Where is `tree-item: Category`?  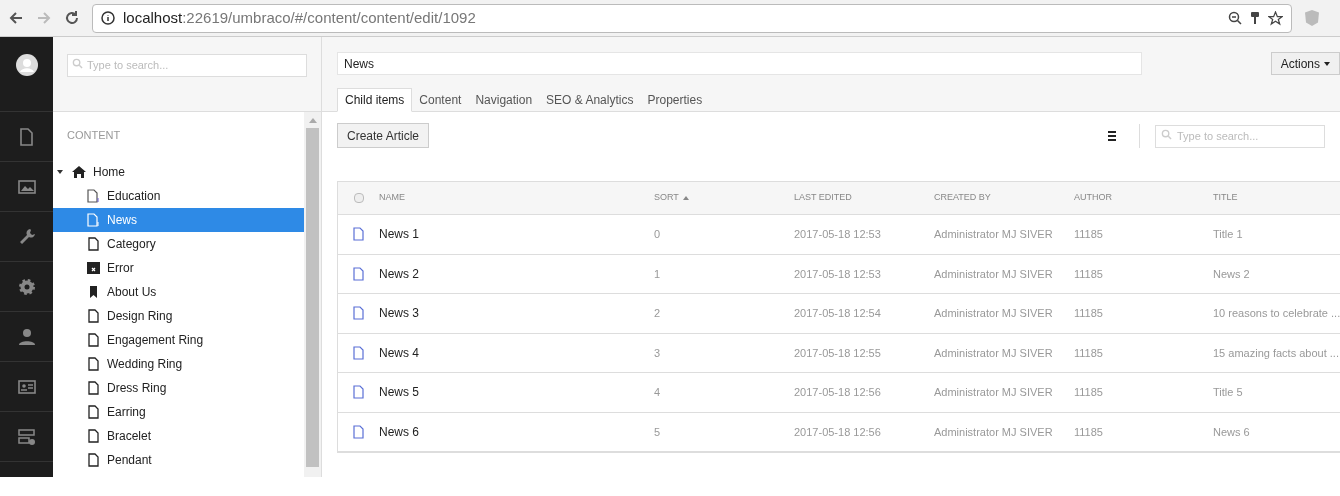 tree-item: Category is located at coordinates (178, 243).